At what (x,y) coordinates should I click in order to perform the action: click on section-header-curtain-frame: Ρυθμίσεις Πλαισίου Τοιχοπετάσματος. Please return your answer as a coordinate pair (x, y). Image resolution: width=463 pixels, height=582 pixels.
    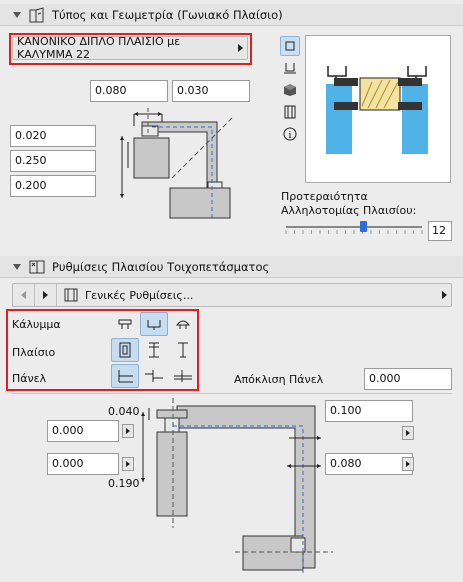
    Looking at the image, I should click on (231, 267).